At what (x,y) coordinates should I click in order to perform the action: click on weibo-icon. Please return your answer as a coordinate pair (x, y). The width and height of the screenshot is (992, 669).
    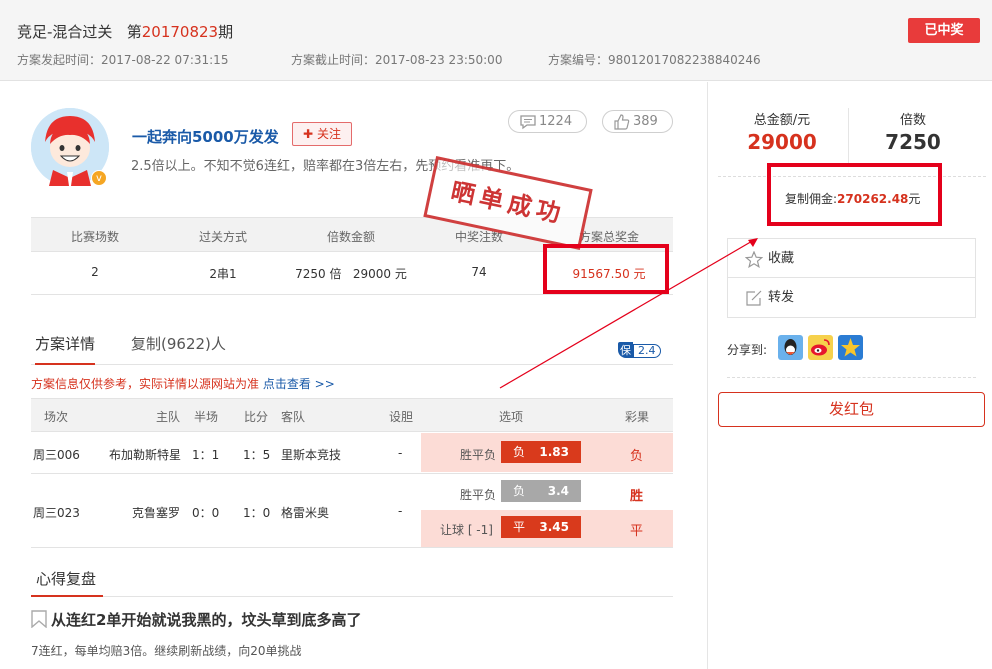
    Looking at the image, I should click on (820, 347).